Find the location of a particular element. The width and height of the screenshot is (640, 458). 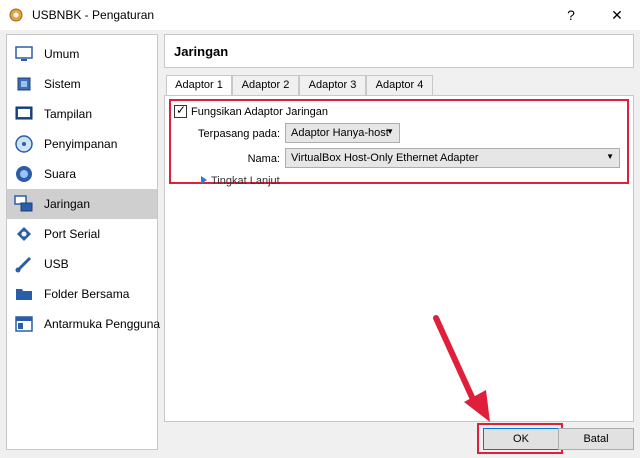

close-button: ✕ is located at coordinates (617, 15).